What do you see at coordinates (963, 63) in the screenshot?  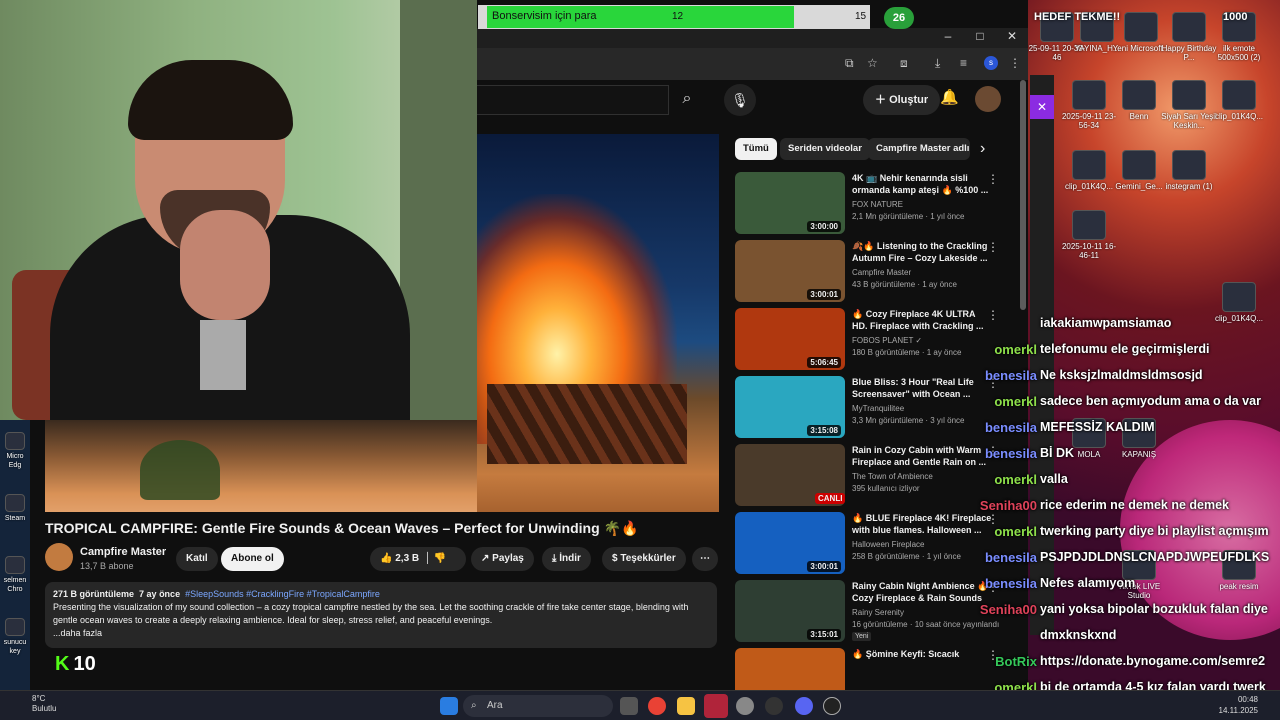 I see `playlist-icon: ≡` at bounding box center [963, 63].